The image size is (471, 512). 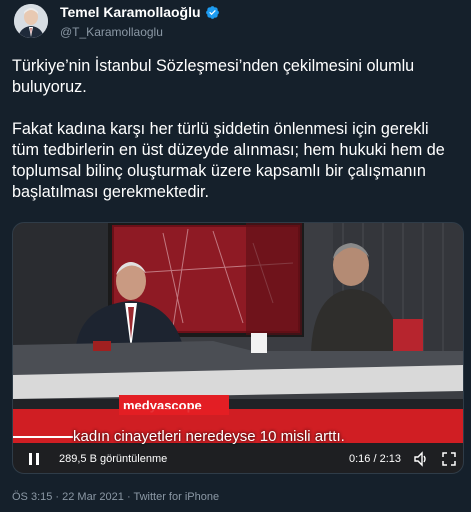 I want to click on video-controls: 289,5 B görüntülenme 0:16 / 2:13, so click(x=238, y=458).